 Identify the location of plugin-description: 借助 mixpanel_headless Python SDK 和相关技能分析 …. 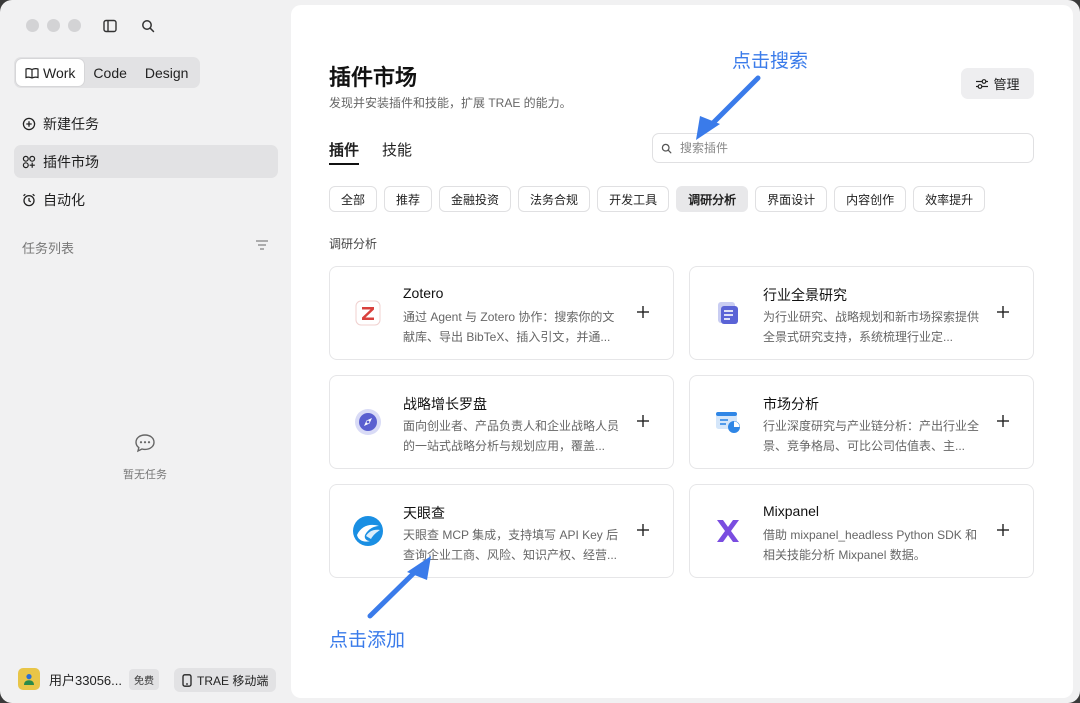
(870, 545).